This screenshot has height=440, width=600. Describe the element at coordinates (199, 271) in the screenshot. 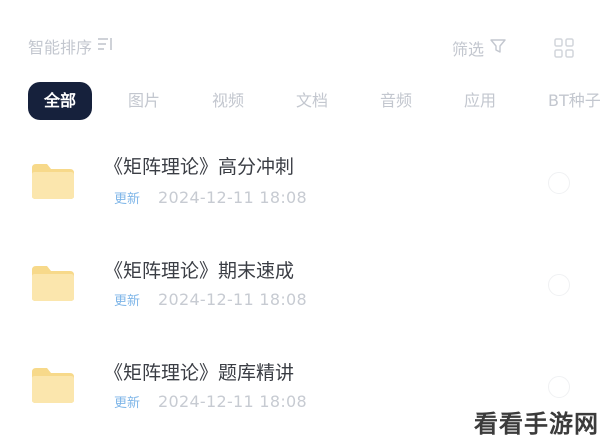

I see `file-name: 《矩阵理论》期末速成` at that location.